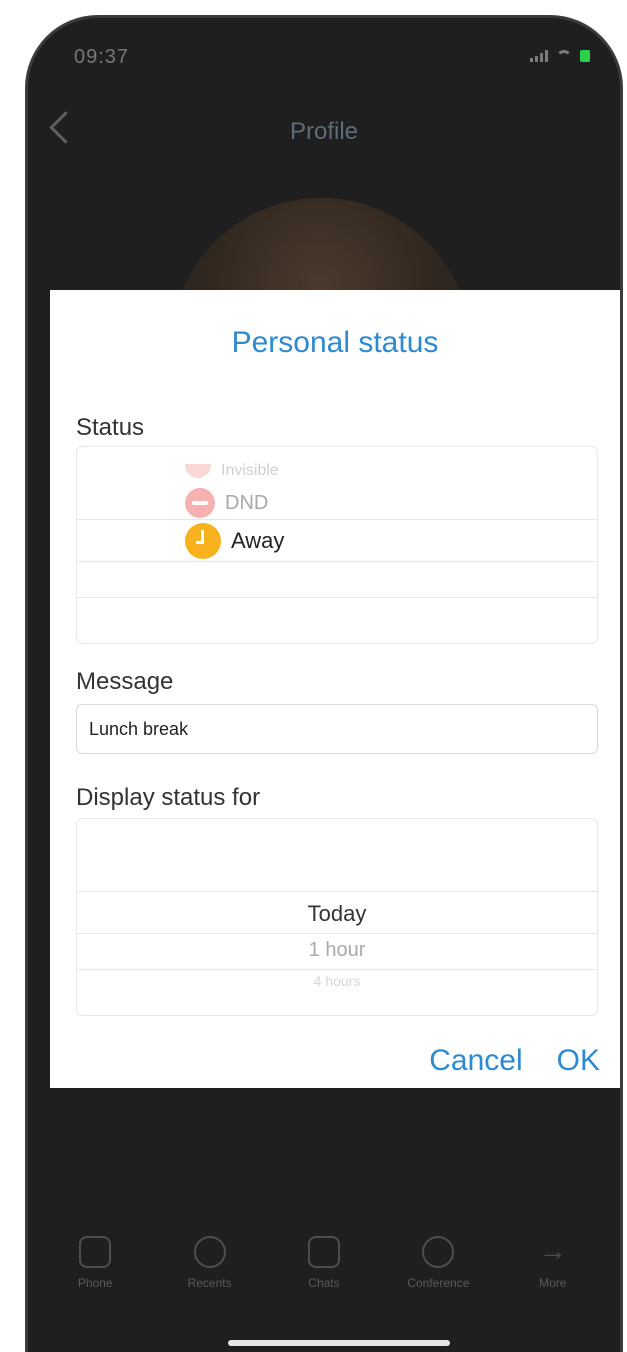 The width and height of the screenshot is (627, 1352). What do you see at coordinates (258, 540) in the screenshot?
I see `status-option-label: Away` at bounding box center [258, 540].